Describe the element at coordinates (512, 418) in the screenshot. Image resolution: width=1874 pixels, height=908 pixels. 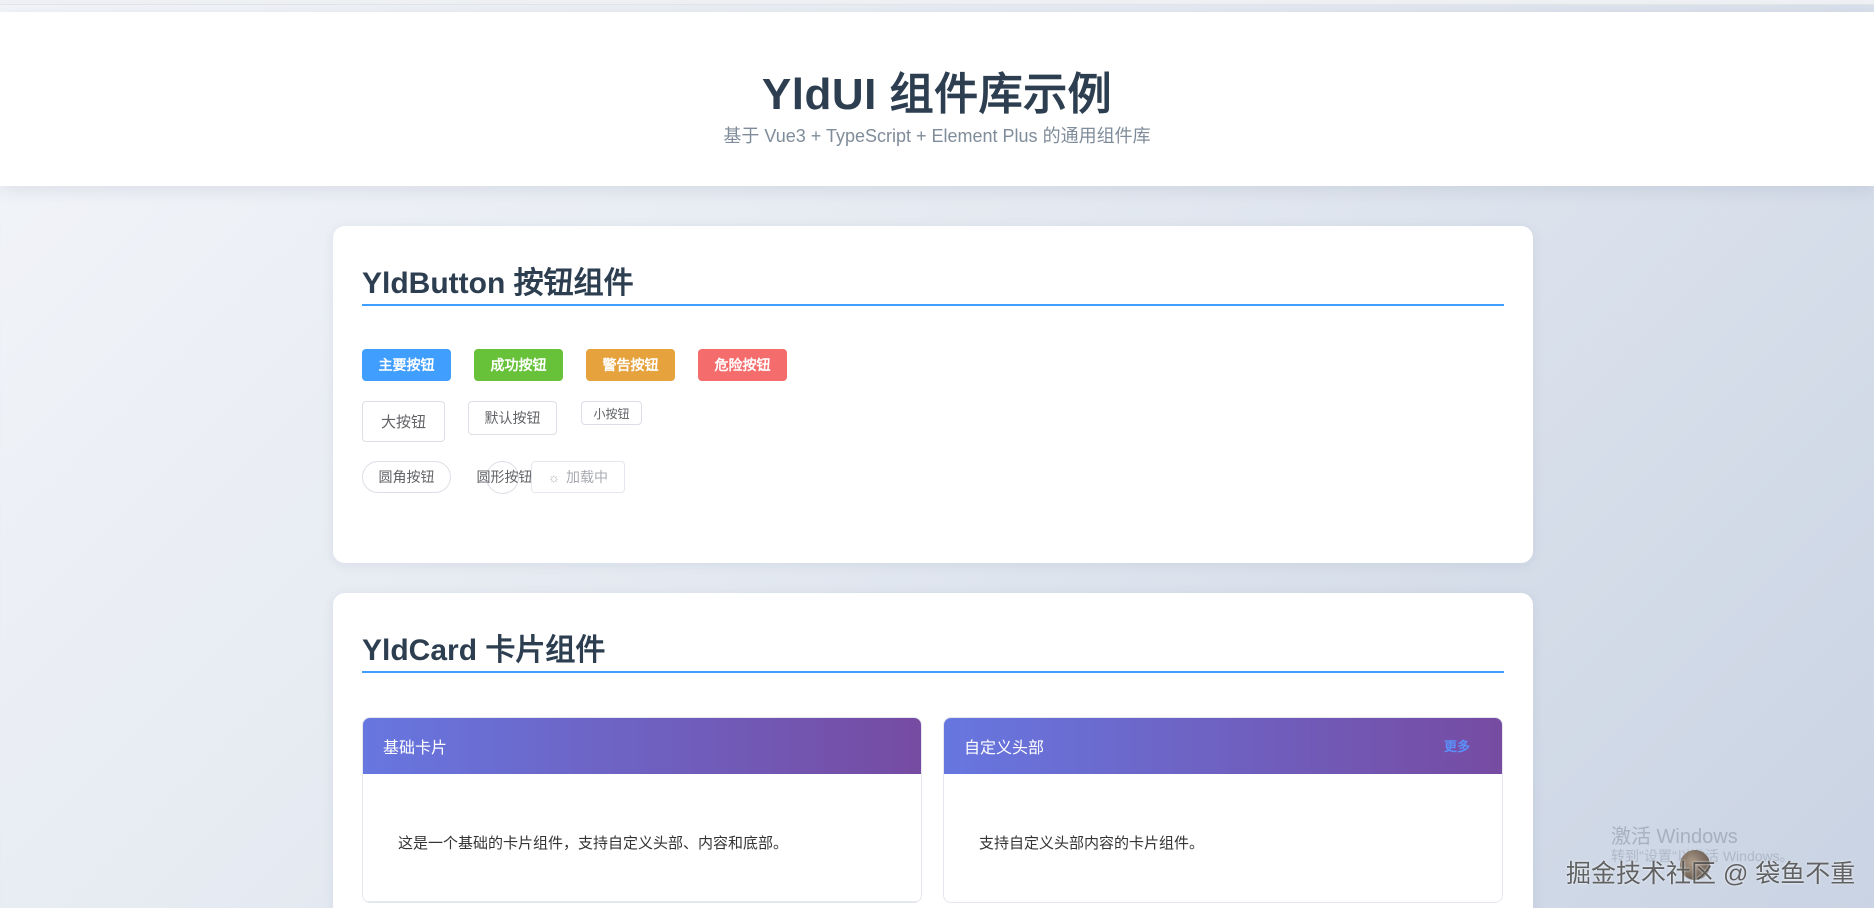
I see `default-button: 默认按钮` at that location.